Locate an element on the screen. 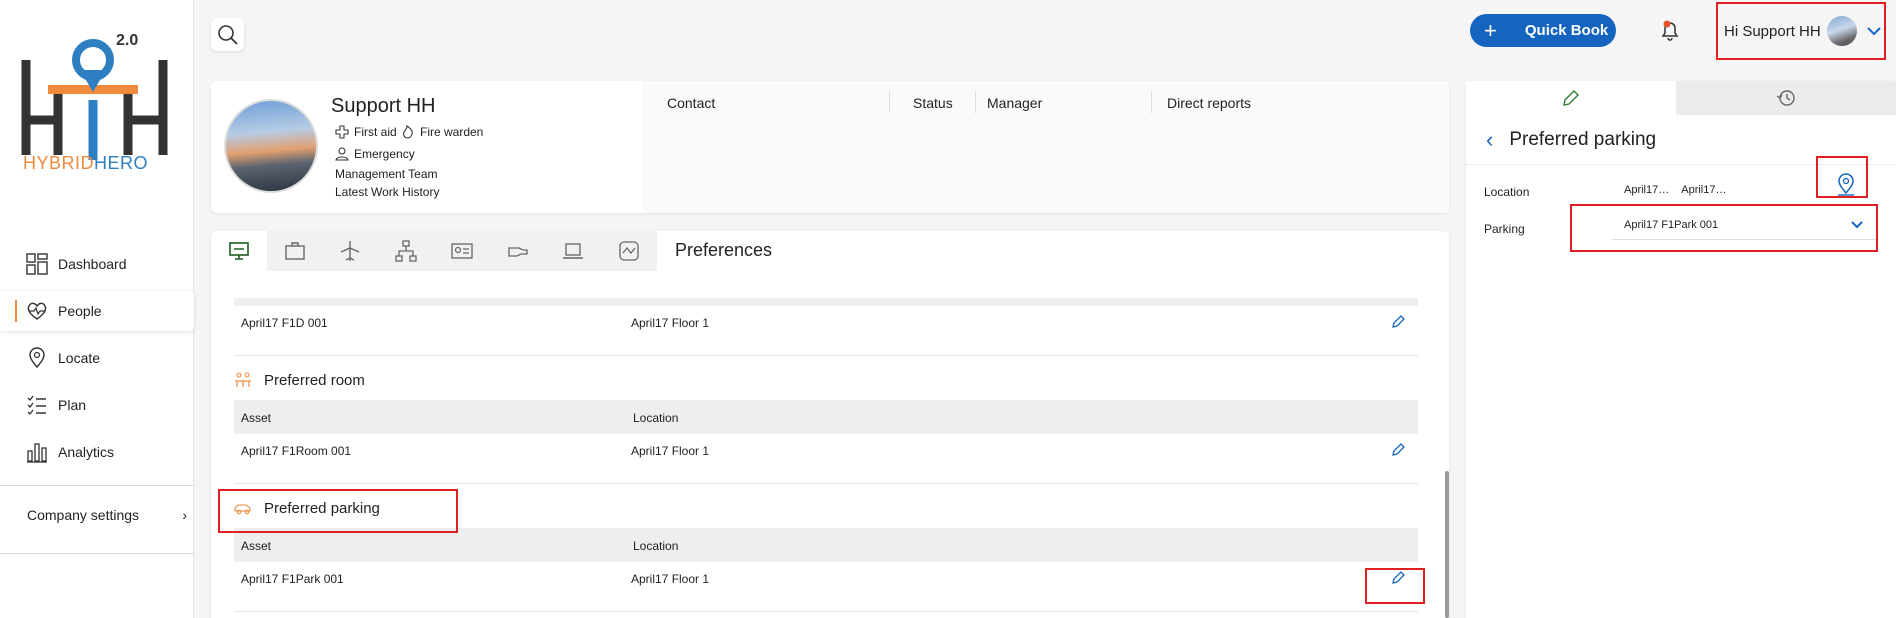  status-column: Status is located at coordinates (933, 103).